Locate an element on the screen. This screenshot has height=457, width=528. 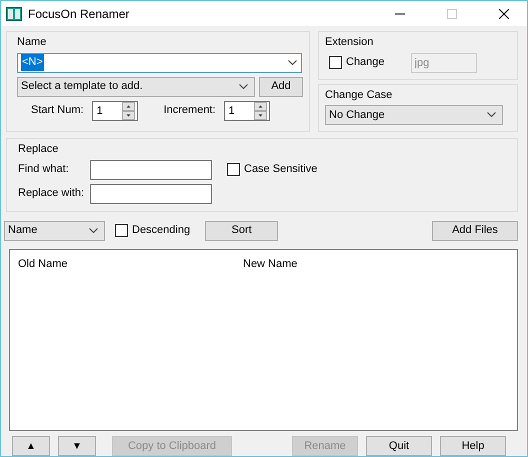
dropdown-field: No Change is located at coordinates (414, 115).